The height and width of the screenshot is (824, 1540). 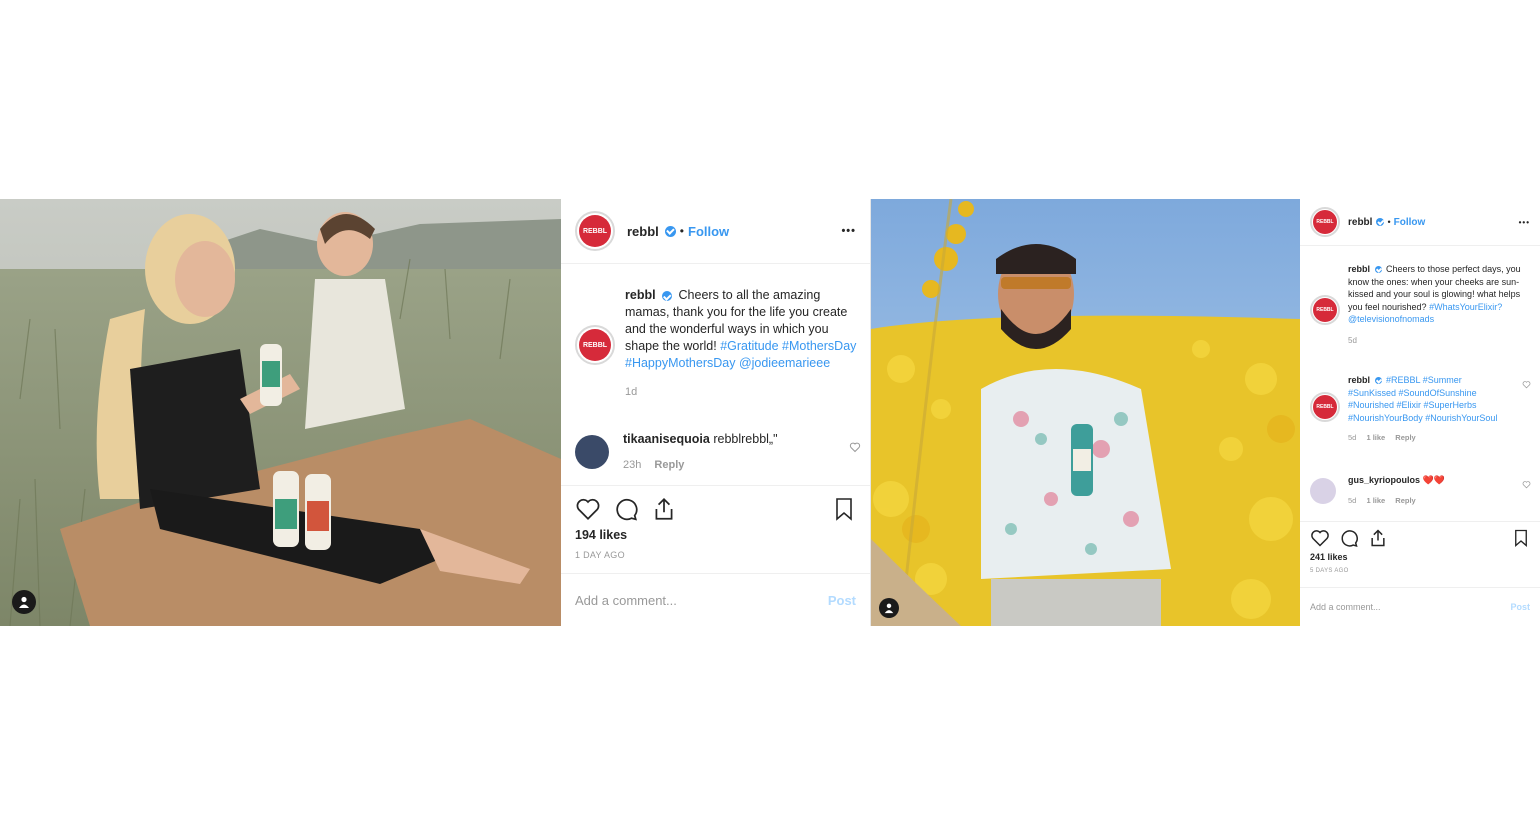 I want to click on likes-count: 241 likes, so click(x=1329, y=557).